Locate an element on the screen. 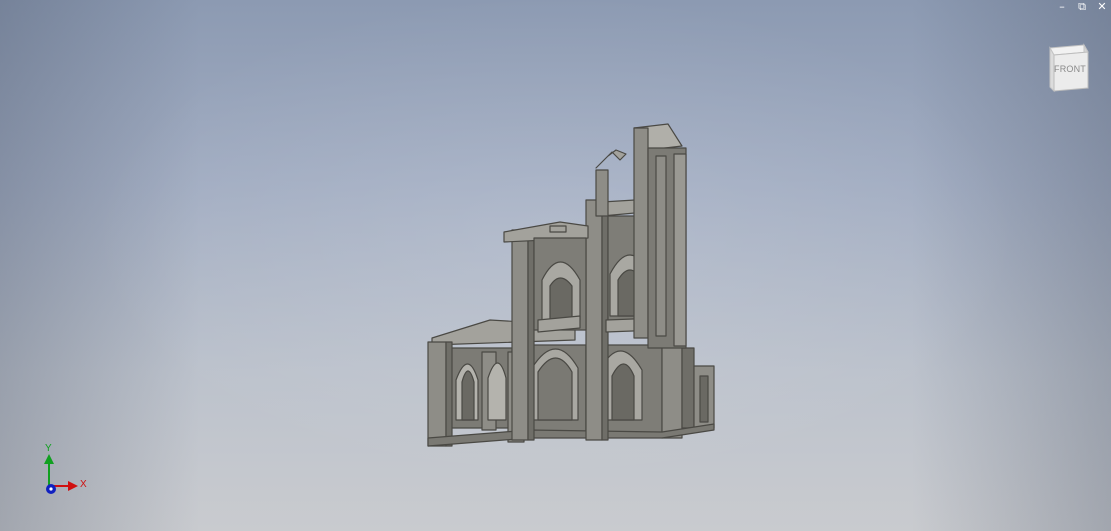 This screenshot has width=1111, height=531. small-cornice is located at coordinates (558, 229).